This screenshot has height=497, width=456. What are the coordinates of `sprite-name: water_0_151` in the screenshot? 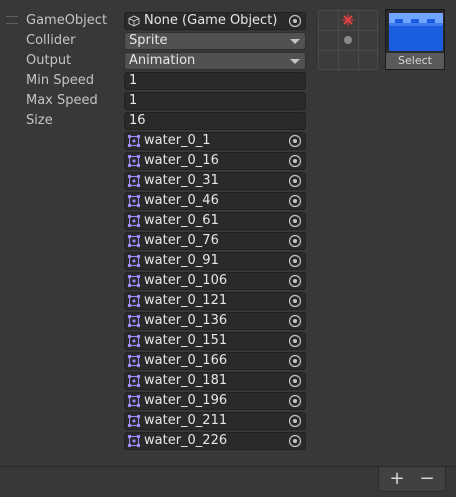 It's located at (186, 340).